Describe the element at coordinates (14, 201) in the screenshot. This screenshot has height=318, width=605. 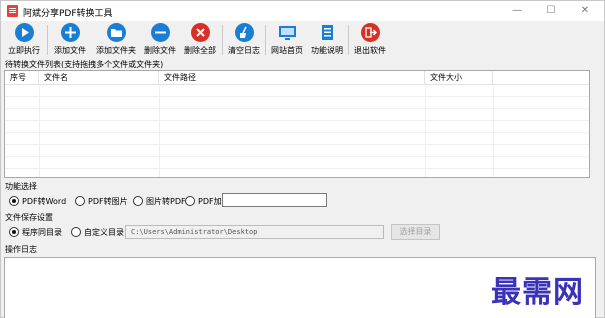
I see `radio-pdf-to-word` at that location.